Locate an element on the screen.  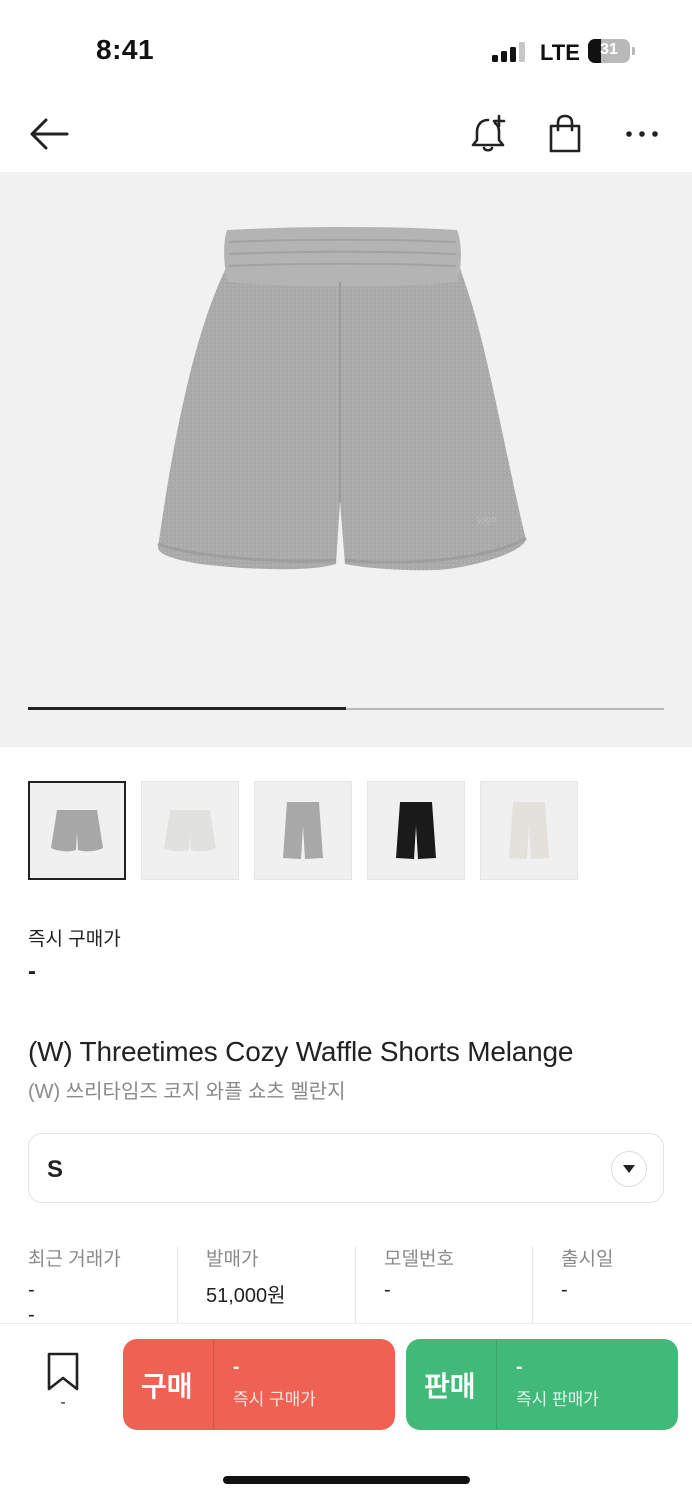
carousel-progress-track is located at coordinates (346, 708).